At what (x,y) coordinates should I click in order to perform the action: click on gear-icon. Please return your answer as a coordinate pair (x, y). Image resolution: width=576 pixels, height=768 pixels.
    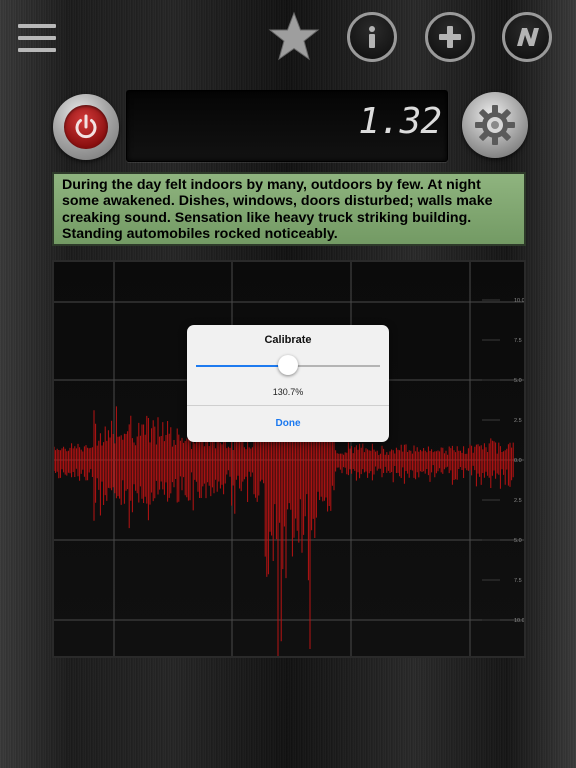
    Looking at the image, I should click on (495, 125).